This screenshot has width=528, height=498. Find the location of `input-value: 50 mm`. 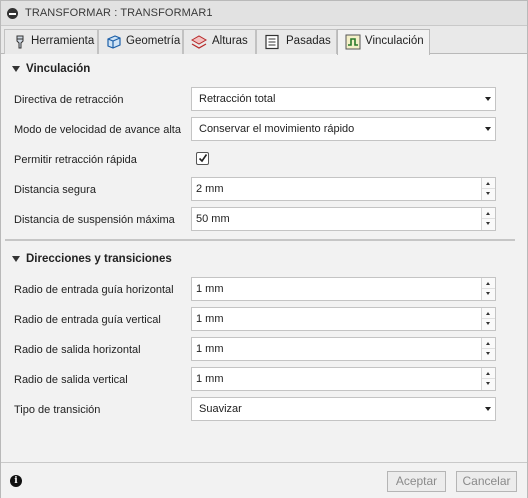

input-value: 50 mm is located at coordinates (213, 219).